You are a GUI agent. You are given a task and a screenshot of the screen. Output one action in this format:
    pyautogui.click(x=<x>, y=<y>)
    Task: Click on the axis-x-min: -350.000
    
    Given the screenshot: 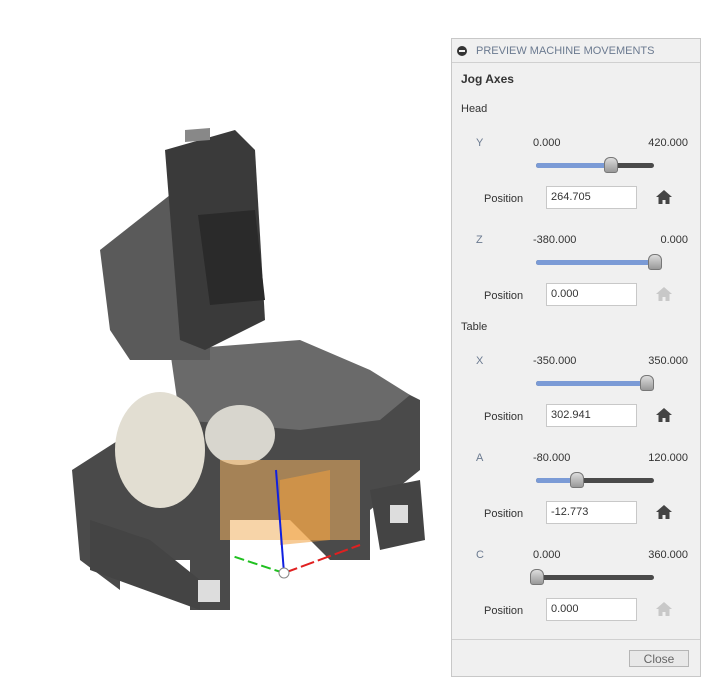 What is the action you would take?
    pyautogui.click(x=555, y=361)
    